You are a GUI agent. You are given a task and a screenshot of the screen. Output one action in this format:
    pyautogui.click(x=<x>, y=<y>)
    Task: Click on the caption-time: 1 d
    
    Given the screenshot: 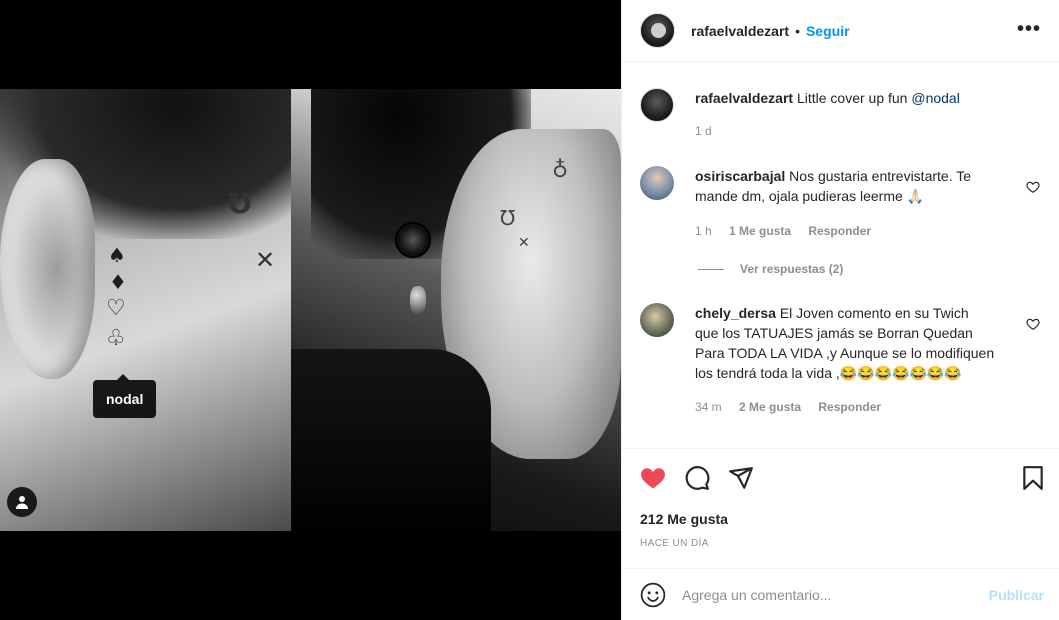 What is the action you would take?
    pyautogui.click(x=703, y=131)
    